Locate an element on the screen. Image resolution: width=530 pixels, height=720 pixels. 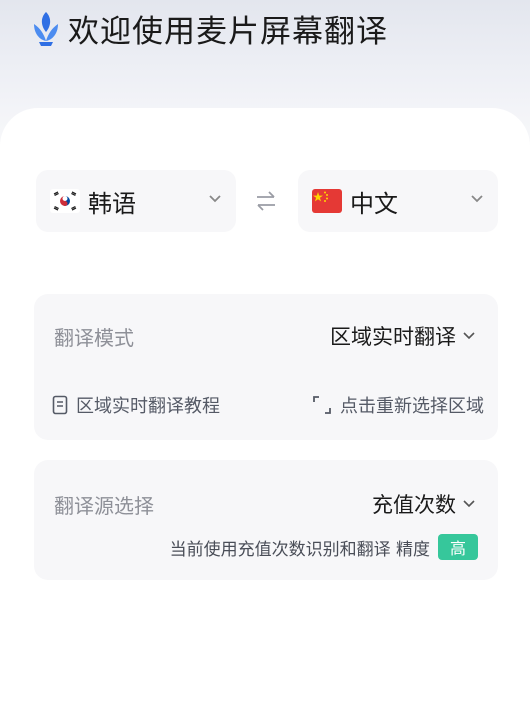
tutorial-link-label: 区域实时翻译教程 is located at coordinates (148, 406).